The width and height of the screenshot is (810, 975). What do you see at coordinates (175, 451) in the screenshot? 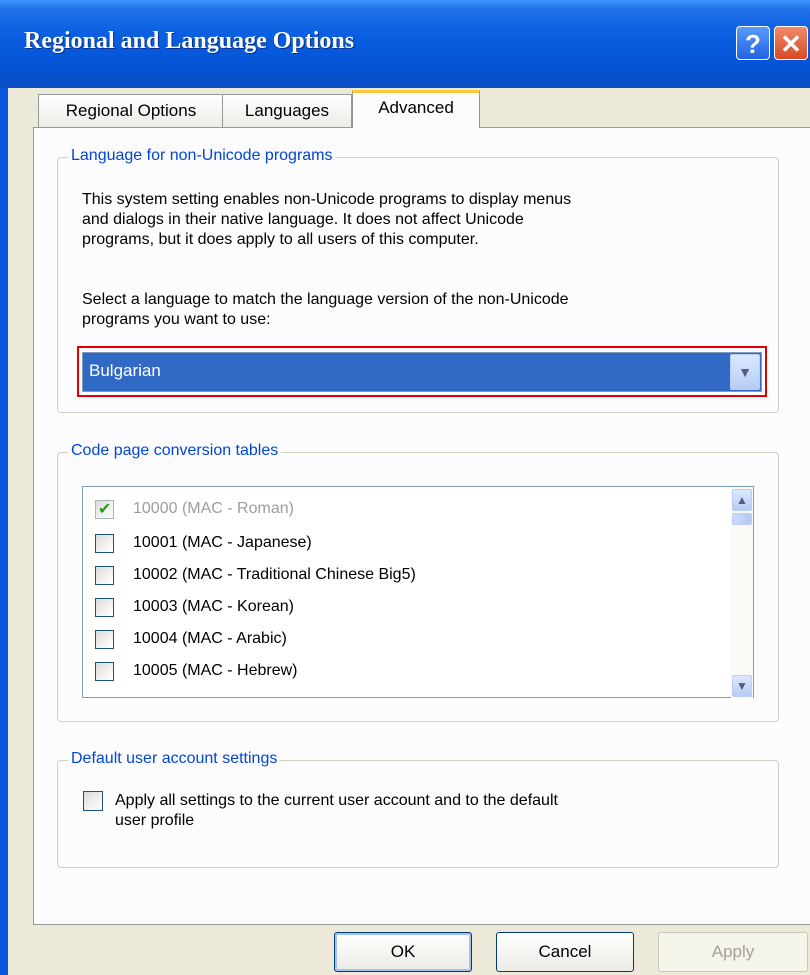
I see `code-page-legend: Code page conversion tables` at bounding box center [175, 451].